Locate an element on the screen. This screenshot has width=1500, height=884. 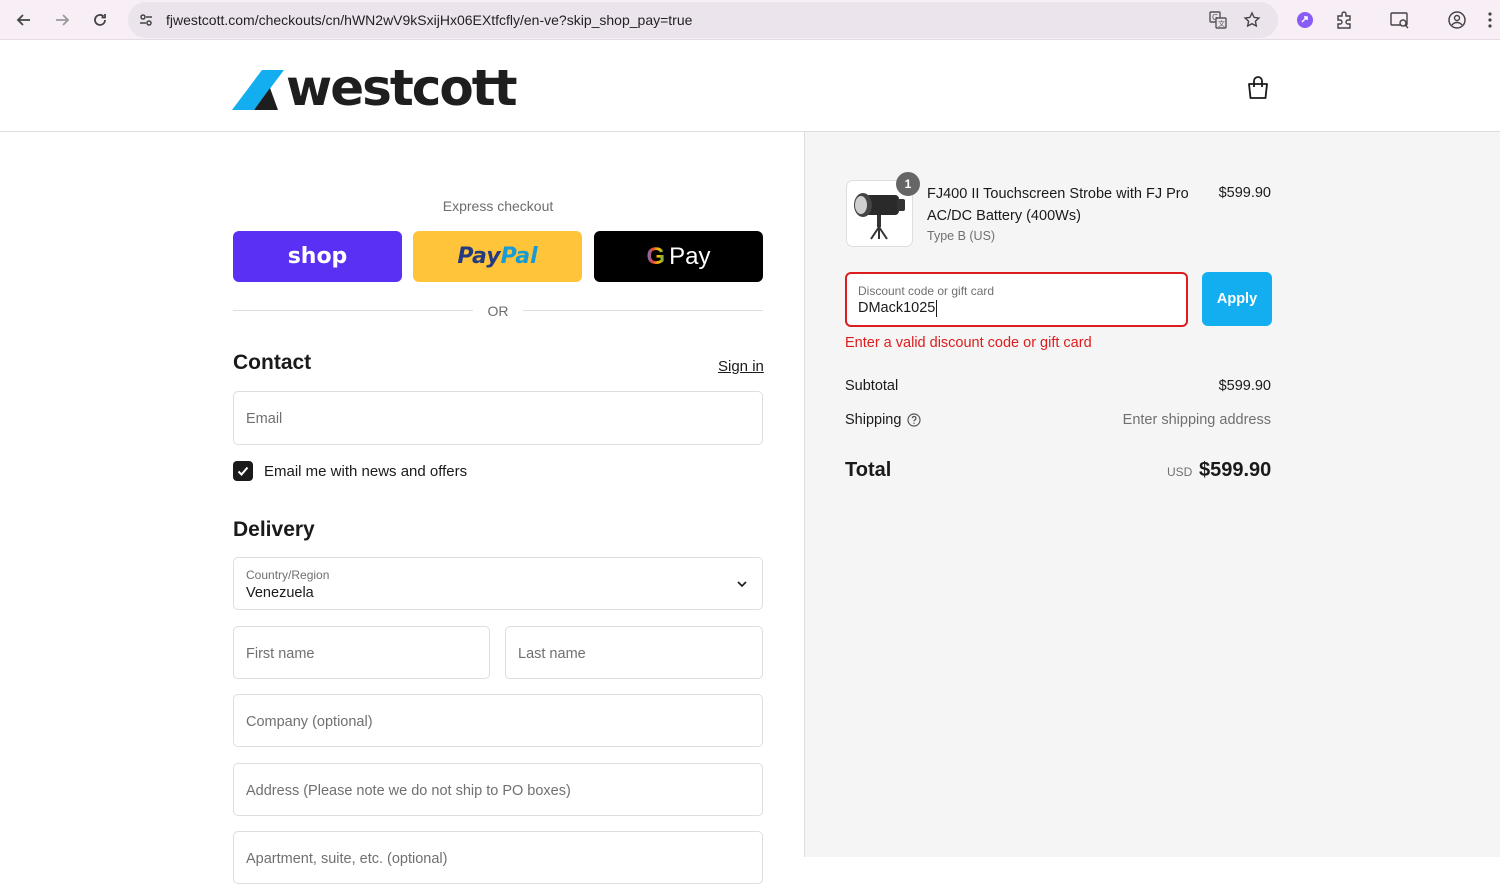
text-cursor is located at coordinates (936, 308).